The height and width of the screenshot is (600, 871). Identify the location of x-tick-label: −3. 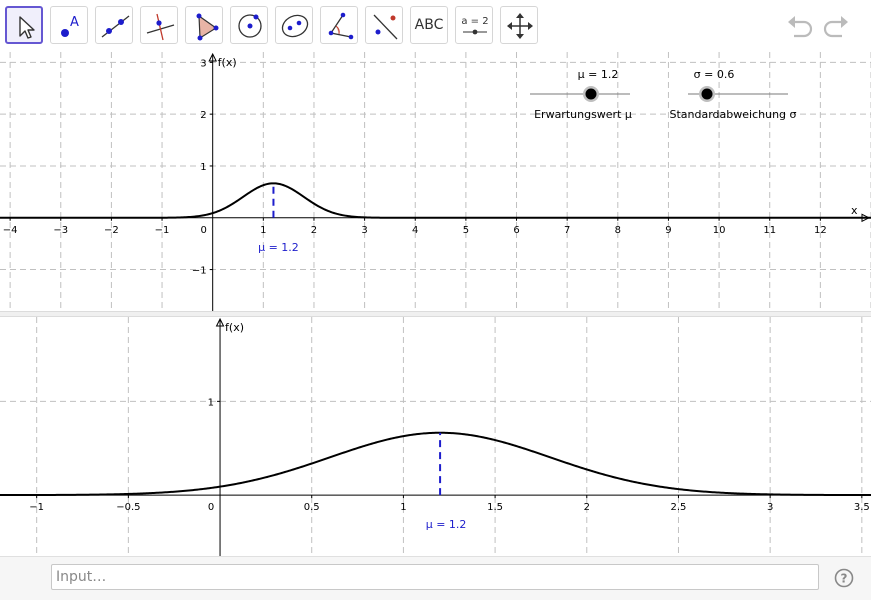
(60, 230).